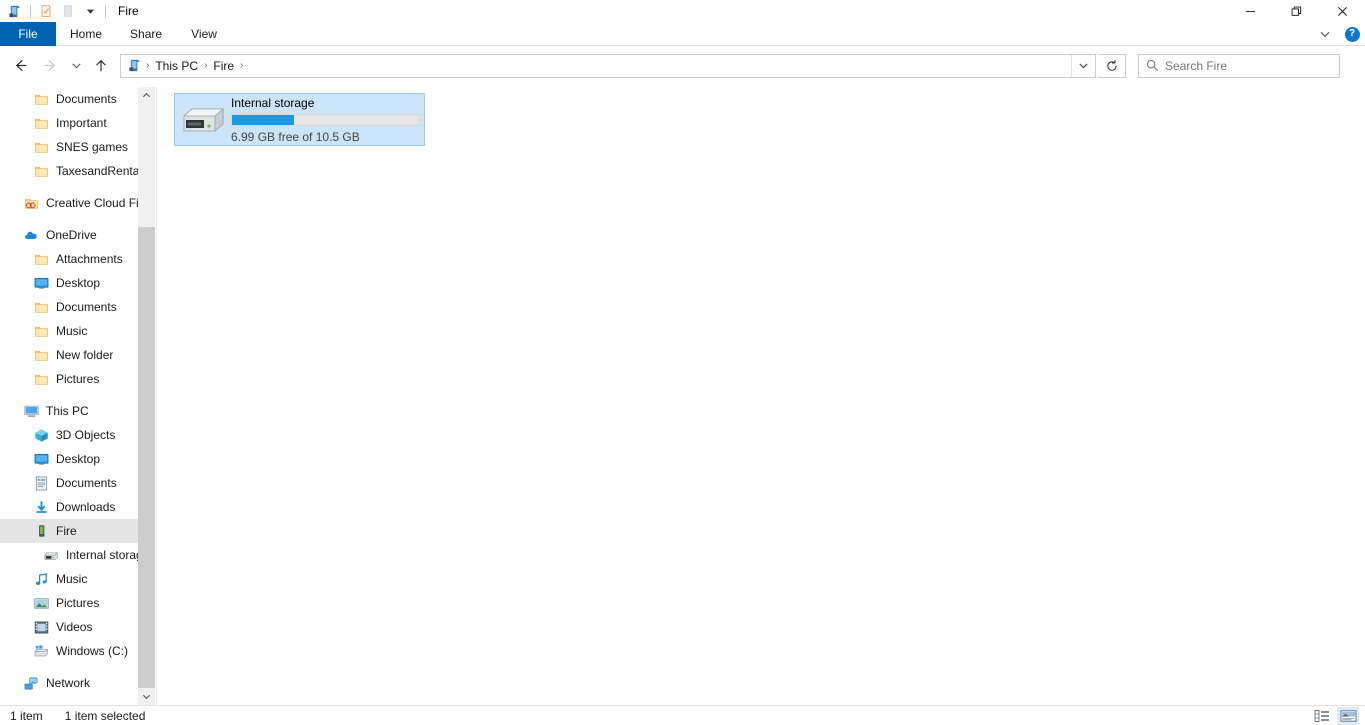 This screenshot has height=725, width=1365. Describe the element at coordinates (41, 627) in the screenshot. I see `videos-icon` at that location.